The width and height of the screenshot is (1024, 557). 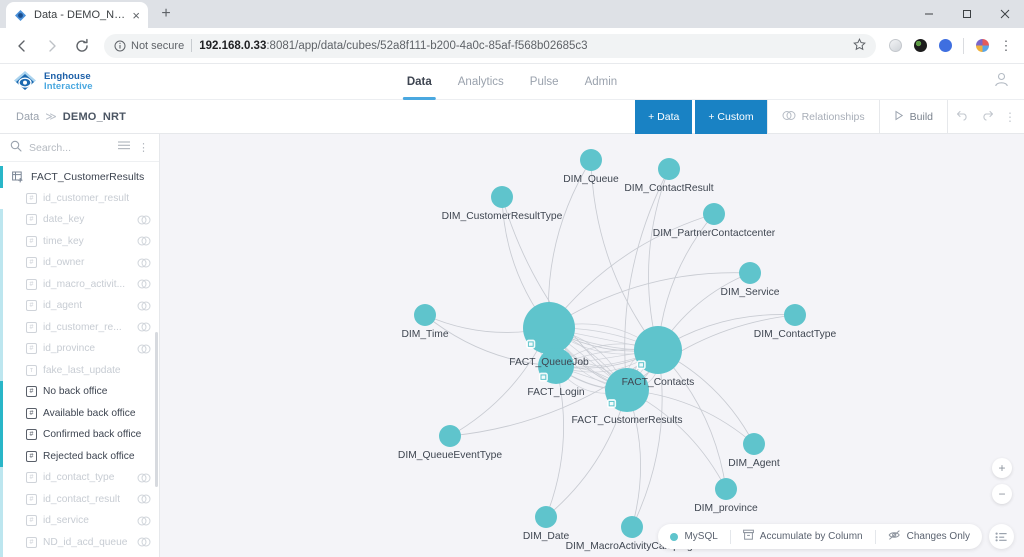 I want to click on accumulate-option: Accumulate by Column, so click(x=803, y=536).